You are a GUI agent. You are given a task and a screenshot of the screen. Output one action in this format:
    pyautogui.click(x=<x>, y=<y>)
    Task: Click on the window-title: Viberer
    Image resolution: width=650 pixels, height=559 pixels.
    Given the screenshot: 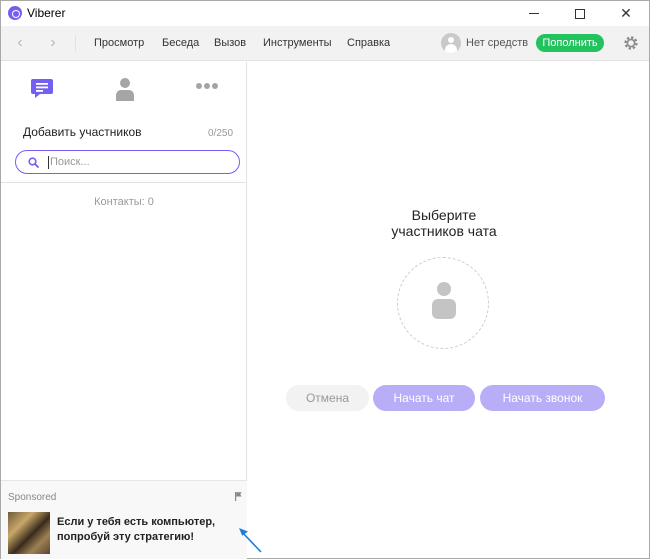 What is the action you would take?
    pyautogui.click(x=46, y=13)
    